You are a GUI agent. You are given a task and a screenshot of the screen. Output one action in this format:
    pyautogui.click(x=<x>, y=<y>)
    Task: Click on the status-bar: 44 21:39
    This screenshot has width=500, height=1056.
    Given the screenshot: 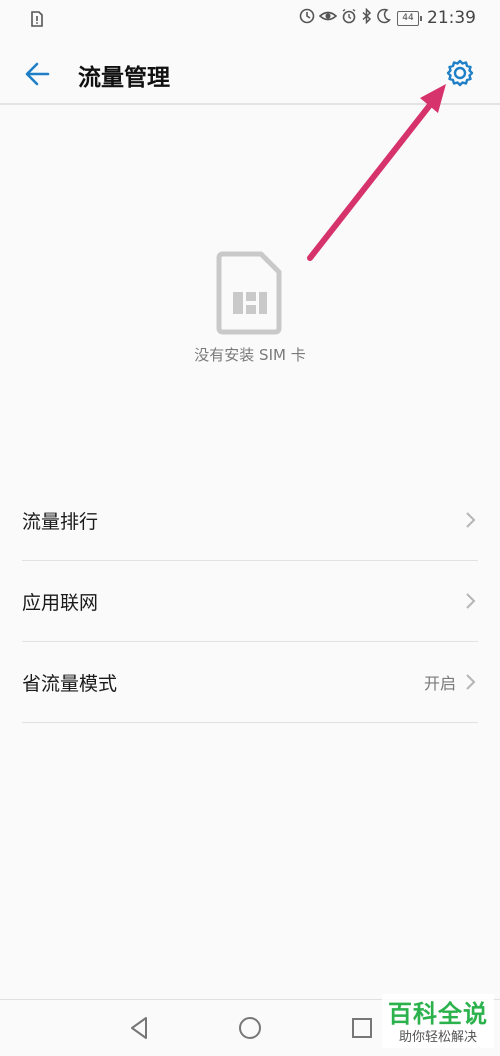 What is the action you would take?
    pyautogui.click(x=250, y=20)
    